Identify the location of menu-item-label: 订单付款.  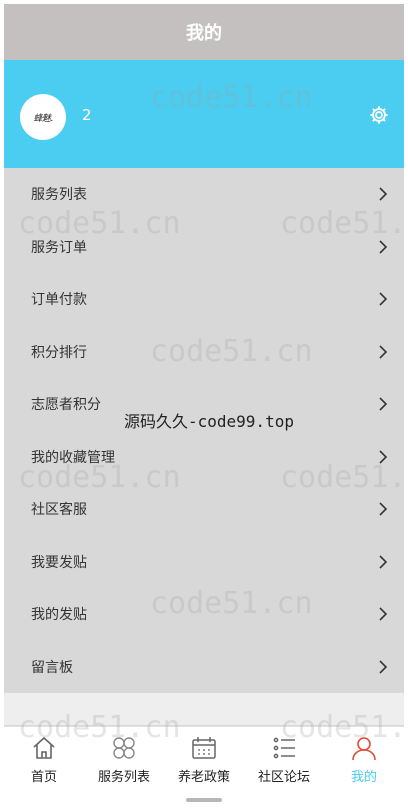
(59, 300).